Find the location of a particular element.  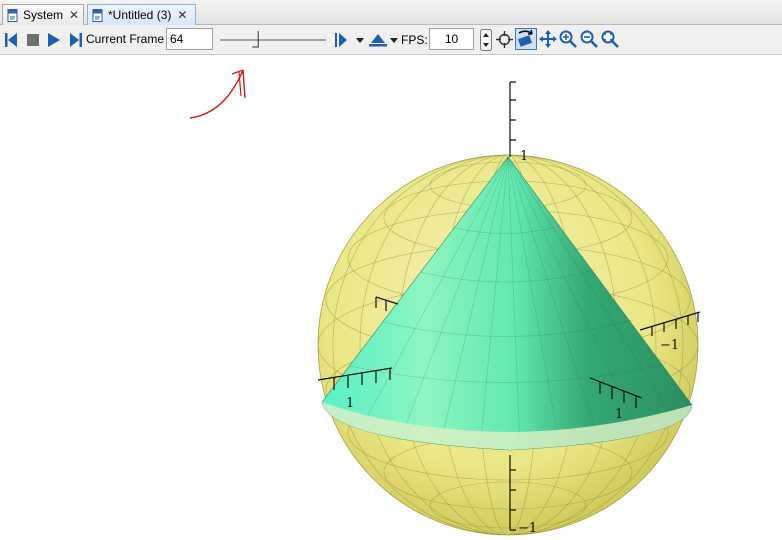

zoom-out-icon is located at coordinates (589, 39).